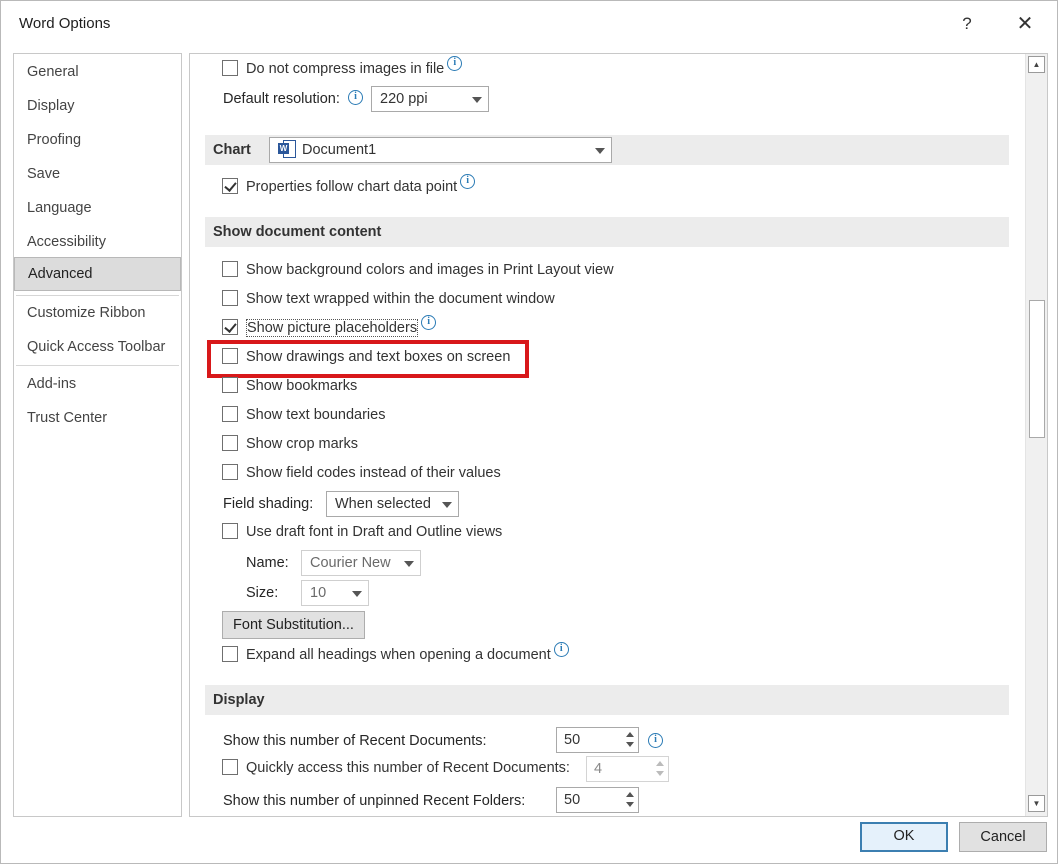  I want to click on properties-follow-checkbox, so click(230, 186).